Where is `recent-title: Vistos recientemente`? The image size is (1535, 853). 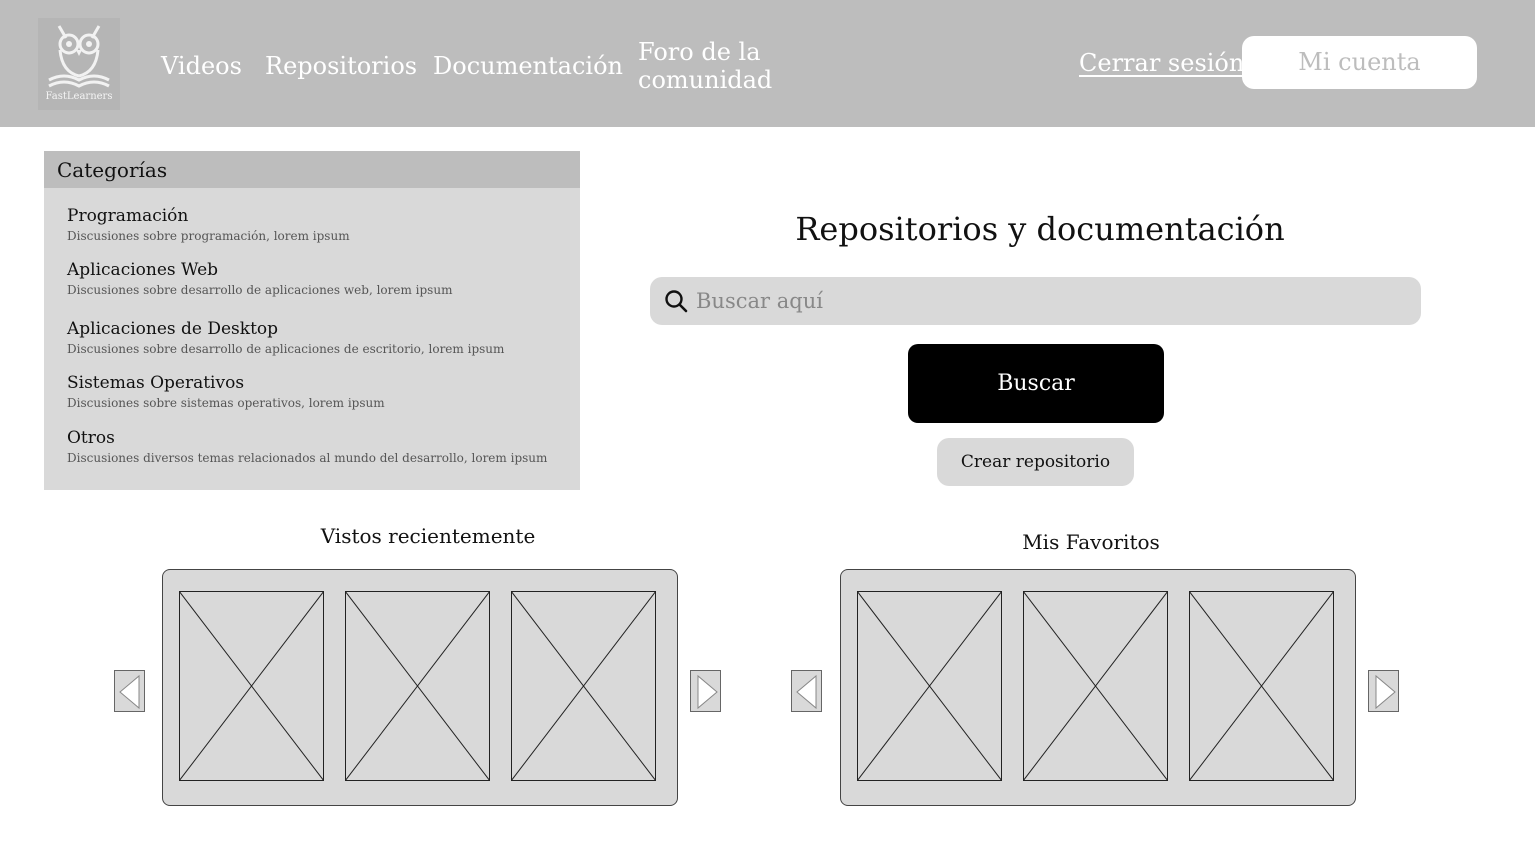 recent-title: Vistos recientemente is located at coordinates (428, 536).